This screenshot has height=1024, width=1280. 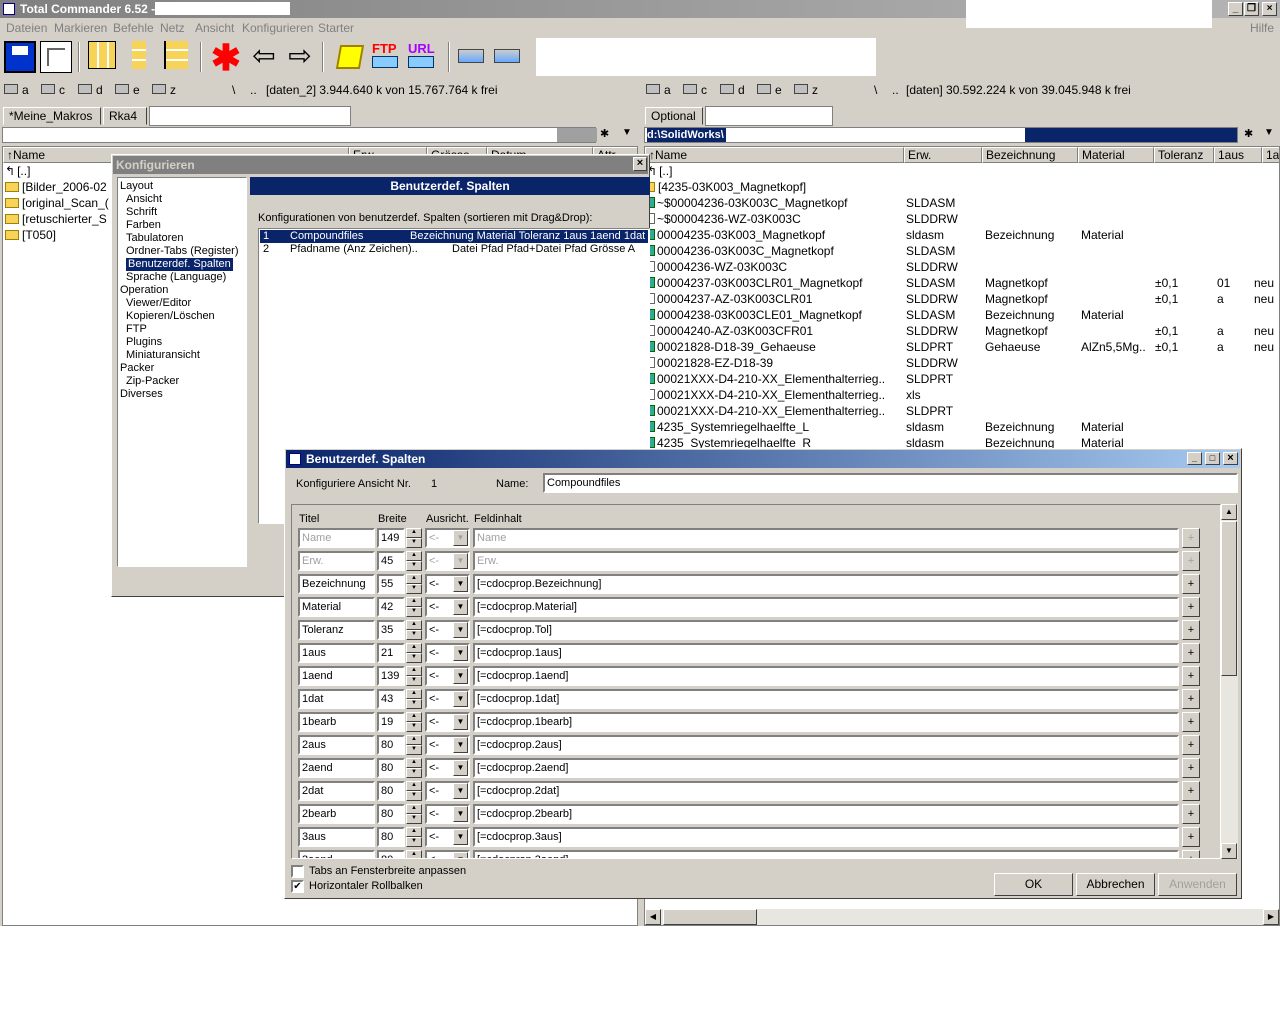 I want to click on scroll-right-button: ▶, so click(x=1271, y=917).